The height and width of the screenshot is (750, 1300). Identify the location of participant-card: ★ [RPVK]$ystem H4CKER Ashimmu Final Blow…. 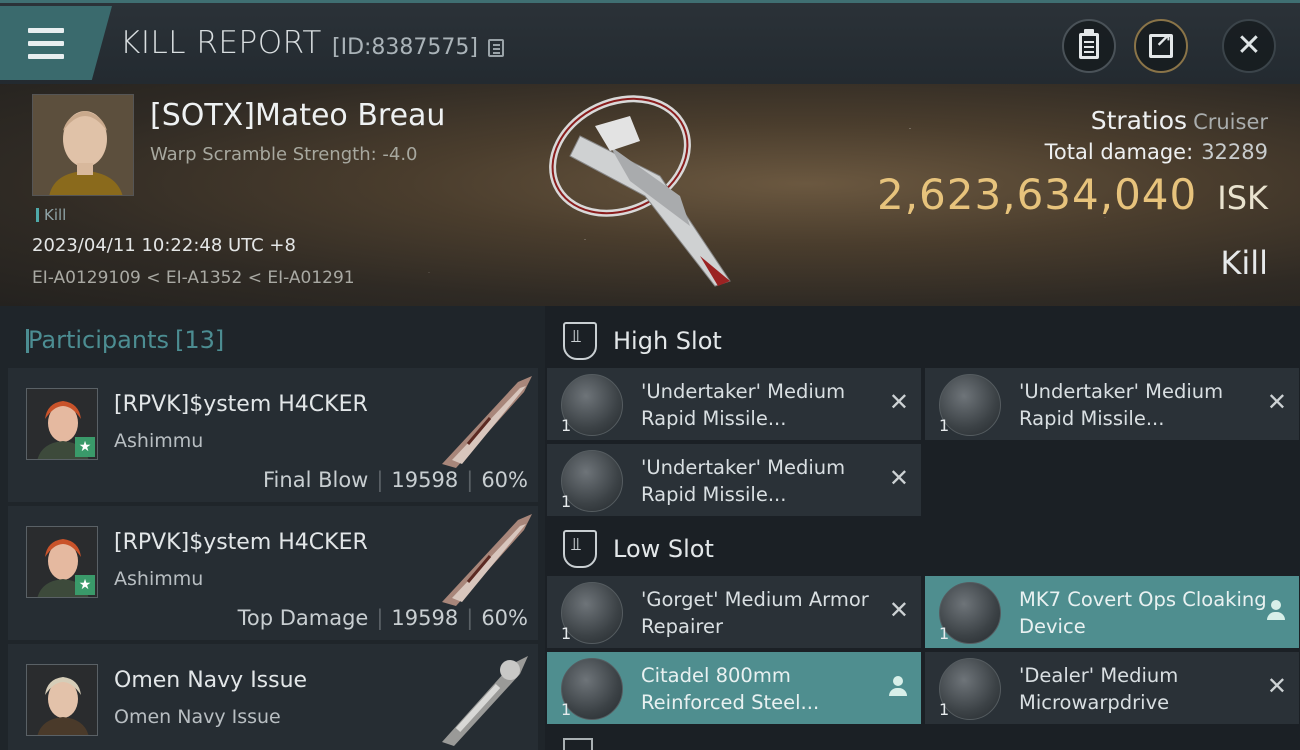
(273, 435).